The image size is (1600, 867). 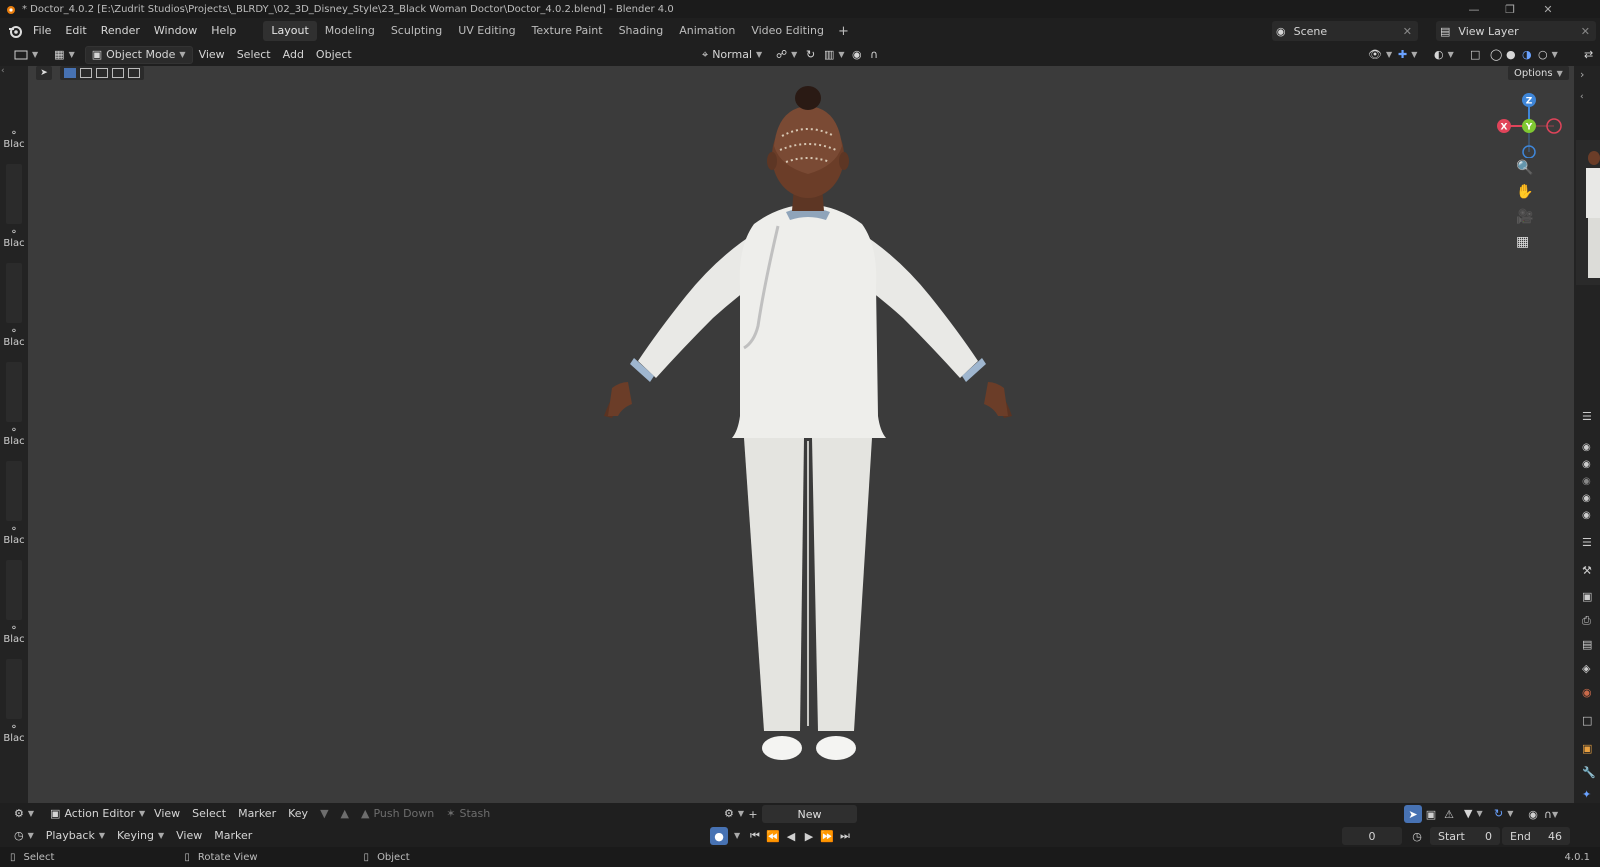 I want to click on only-selected-icon: ➤, so click(x=1413, y=814).